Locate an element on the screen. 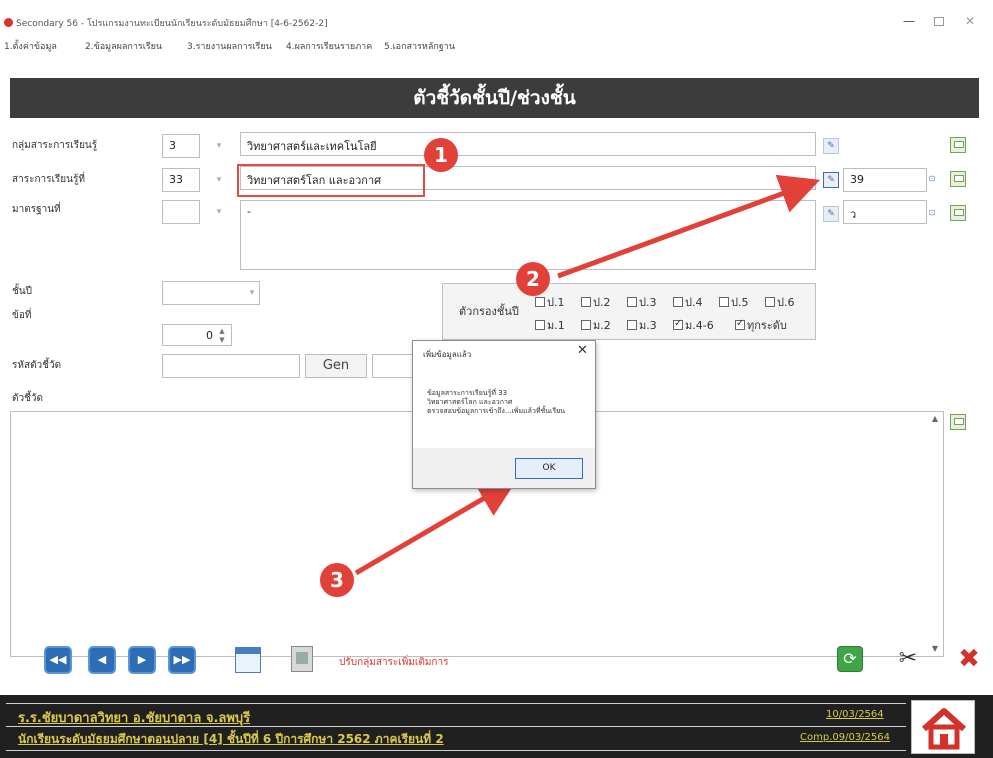 The width and height of the screenshot is (993, 758). last-record-button: ▶▶ is located at coordinates (182, 660).